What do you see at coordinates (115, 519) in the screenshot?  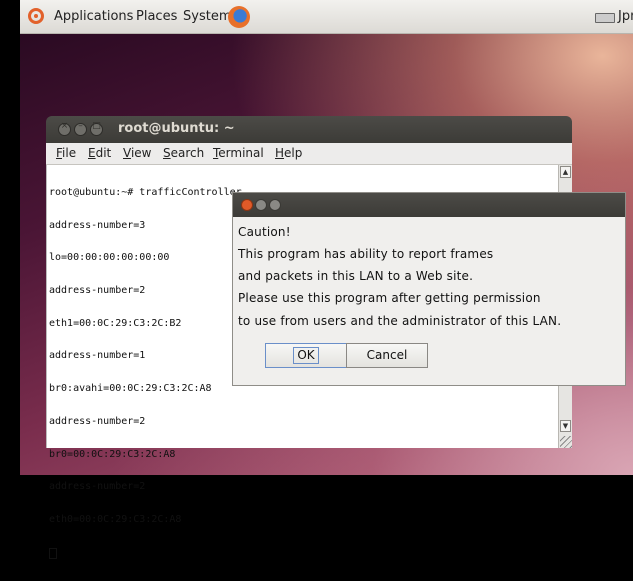 I see `terminal-line: eth0=00:0C:29:C3:2C:A8` at bounding box center [115, 519].